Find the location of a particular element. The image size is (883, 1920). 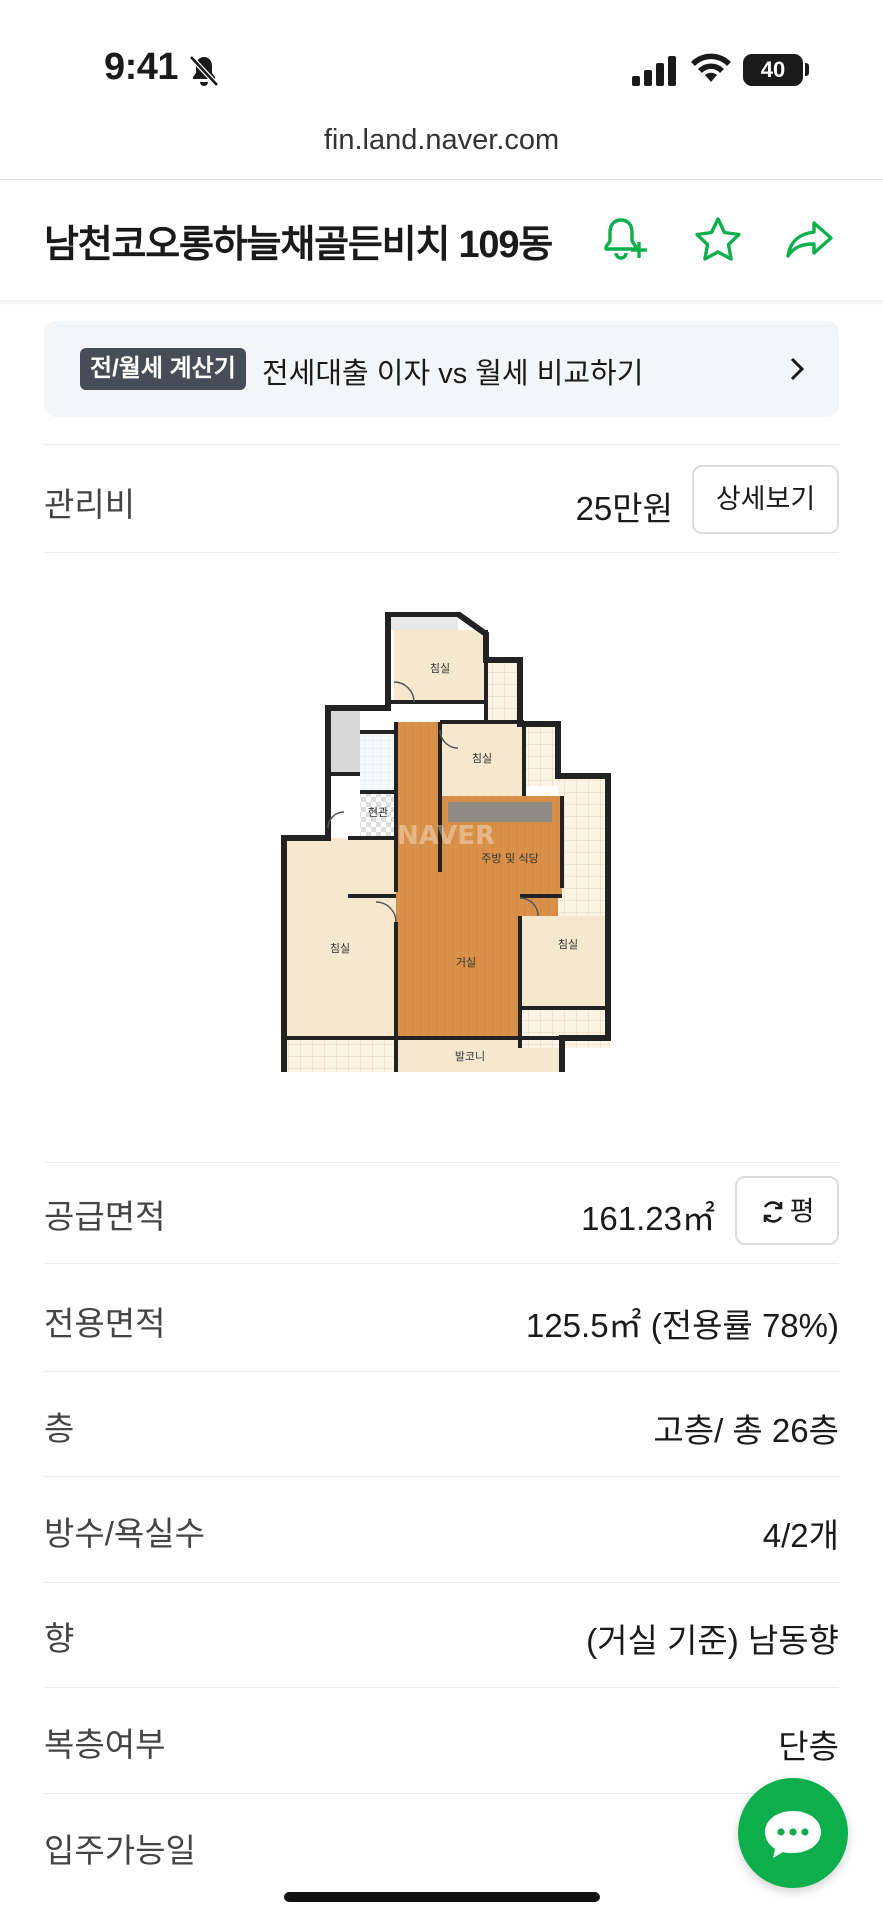

share-icon is located at coordinates (810, 240).